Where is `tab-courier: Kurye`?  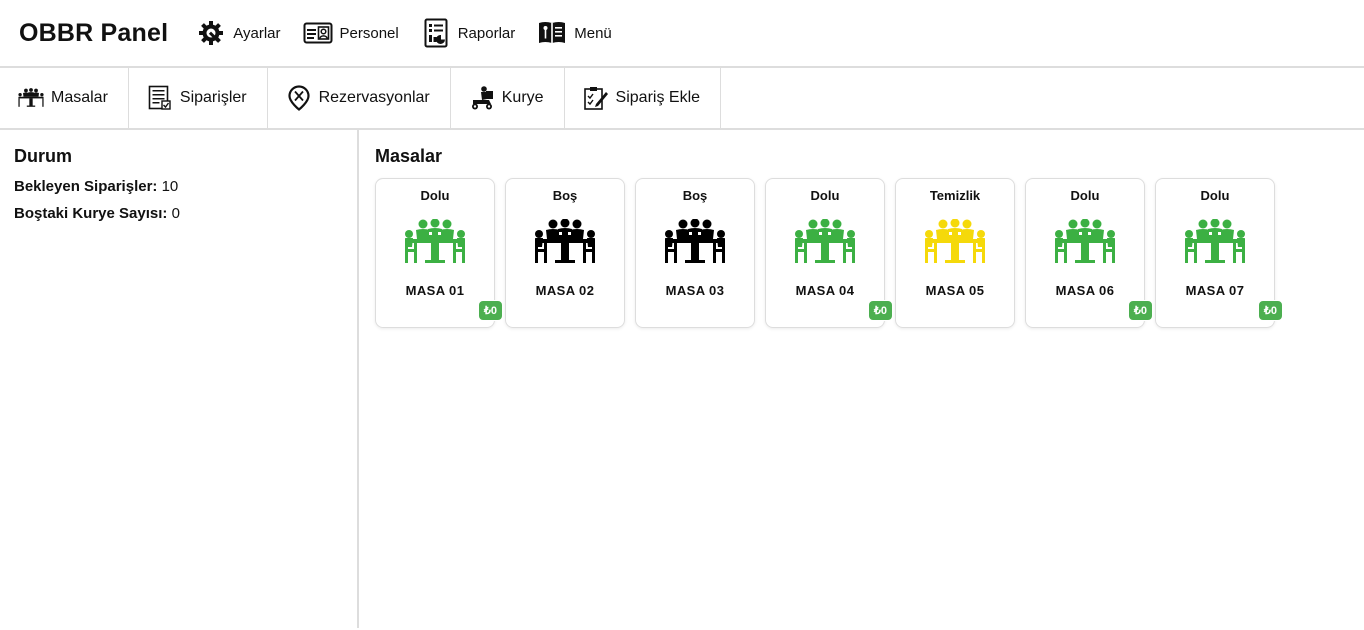 tab-courier: Kurye is located at coordinates (508, 98).